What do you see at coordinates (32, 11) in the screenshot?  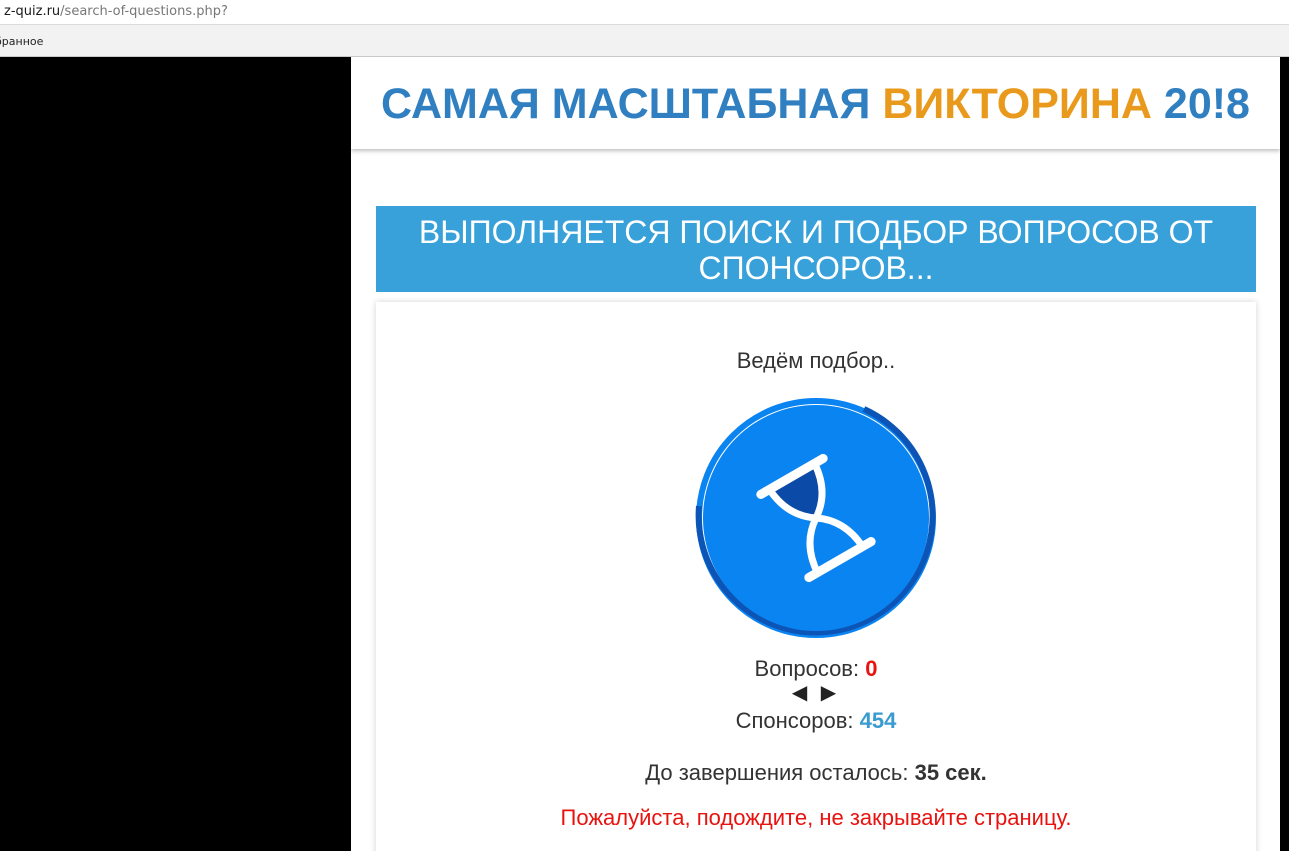 I see `url-domain: z-quiz.ru` at bounding box center [32, 11].